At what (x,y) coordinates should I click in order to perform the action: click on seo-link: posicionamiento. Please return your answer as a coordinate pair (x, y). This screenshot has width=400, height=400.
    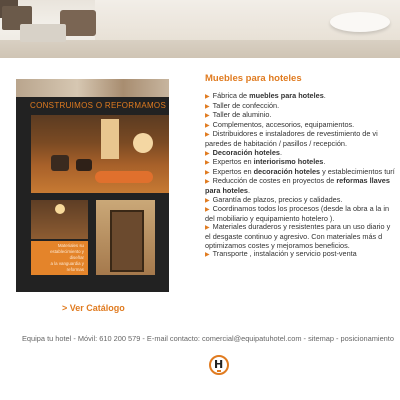
    Looking at the image, I should click on (367, 338).